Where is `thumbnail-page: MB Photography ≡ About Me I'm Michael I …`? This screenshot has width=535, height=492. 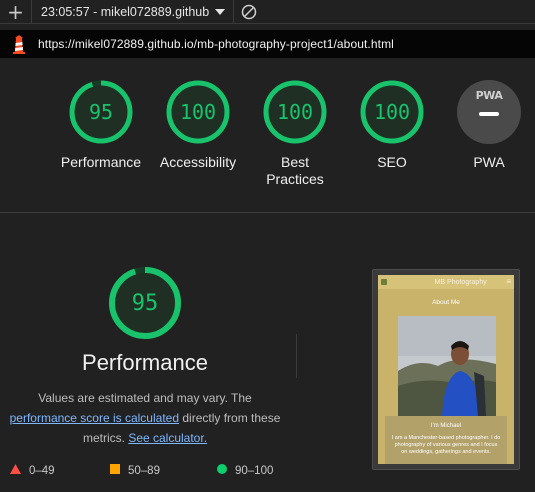
thumbnail-page: MB Photography ≡ About Me I'm Michael I … is located at coordinates (446, 369).